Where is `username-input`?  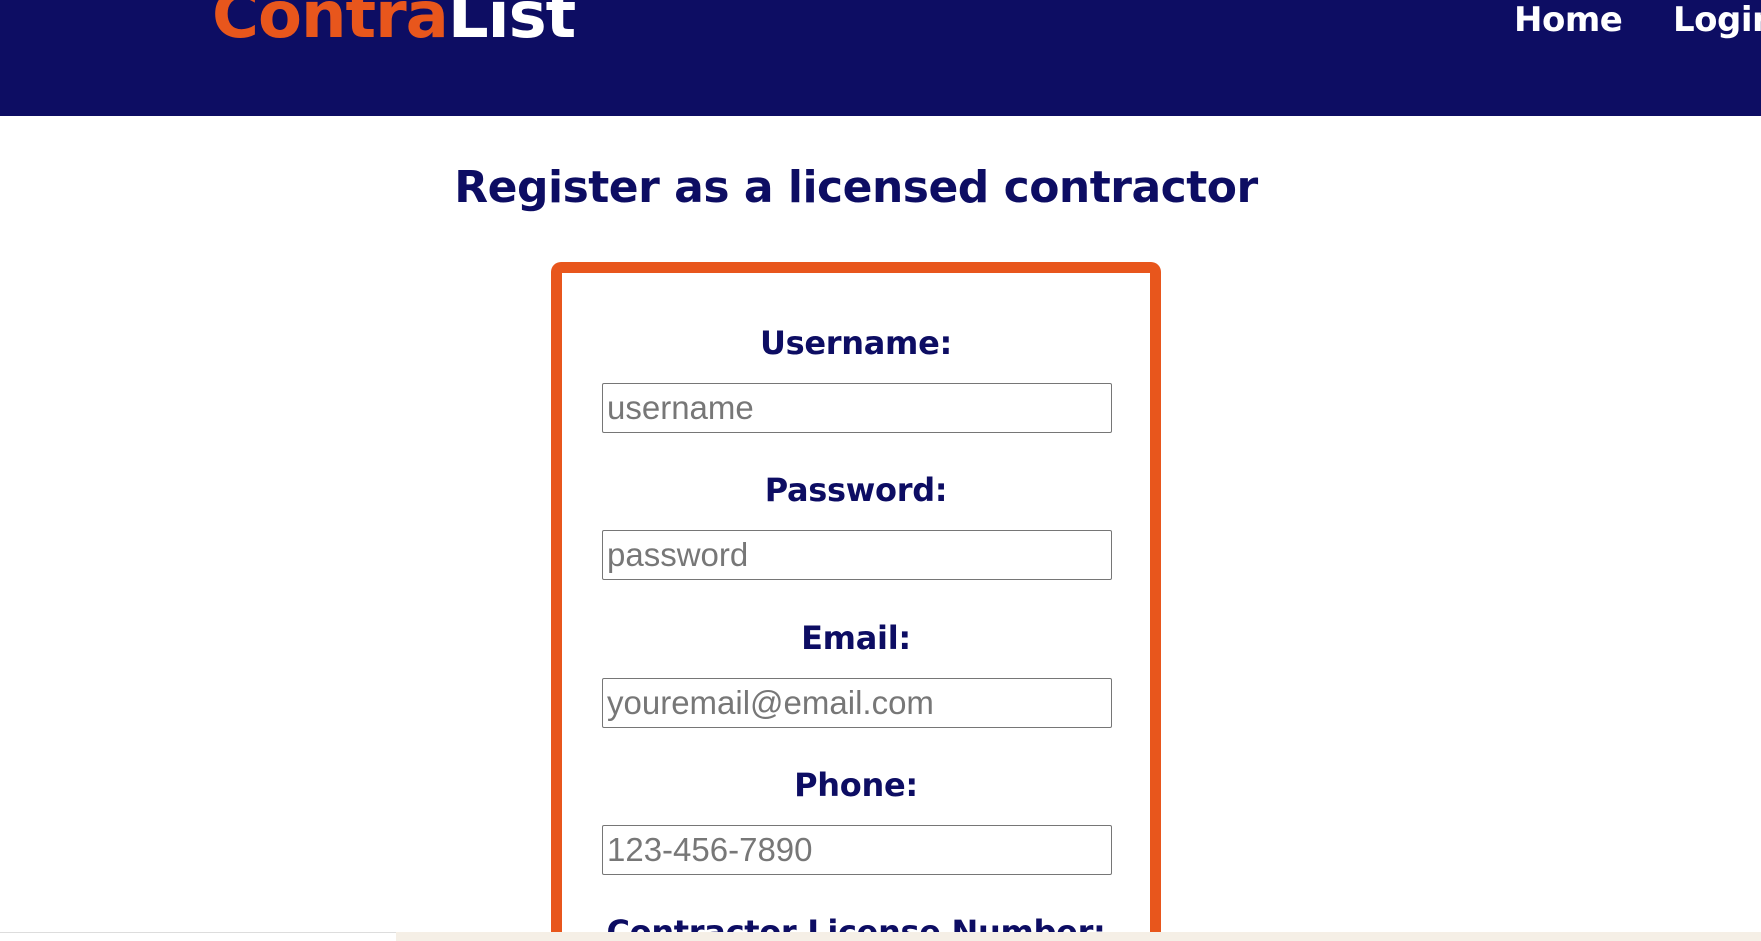 username-input is located at coordinates (857, 408).